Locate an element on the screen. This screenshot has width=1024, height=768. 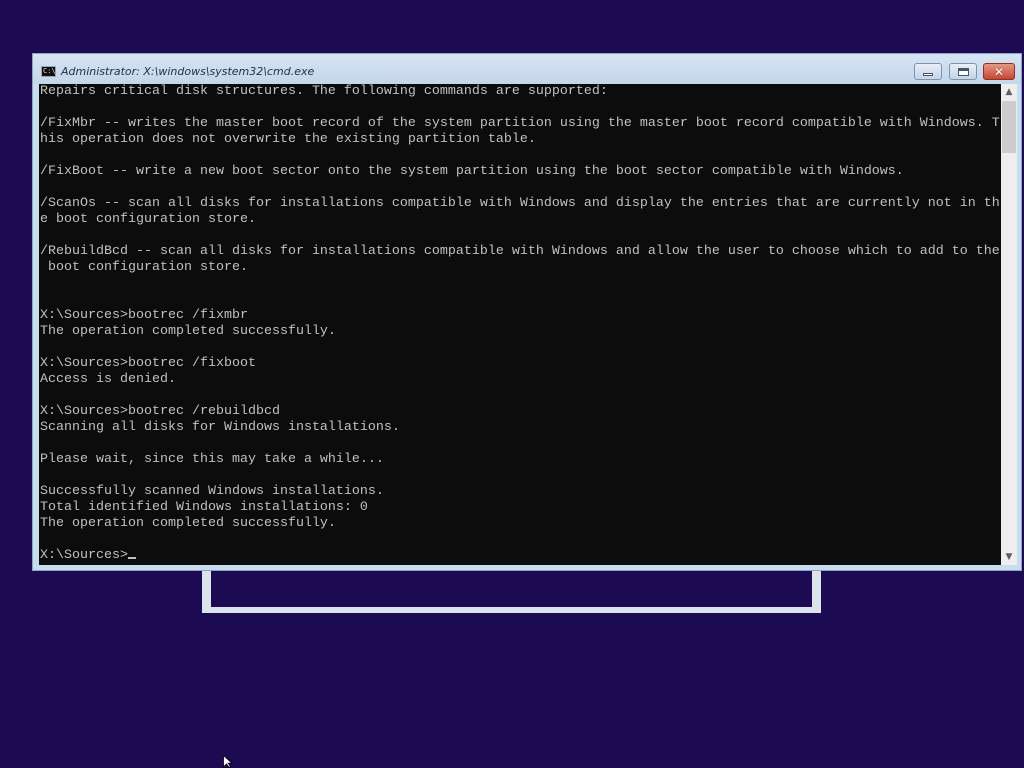
mouse-pointer-icon is located at coordinates (228, 761).